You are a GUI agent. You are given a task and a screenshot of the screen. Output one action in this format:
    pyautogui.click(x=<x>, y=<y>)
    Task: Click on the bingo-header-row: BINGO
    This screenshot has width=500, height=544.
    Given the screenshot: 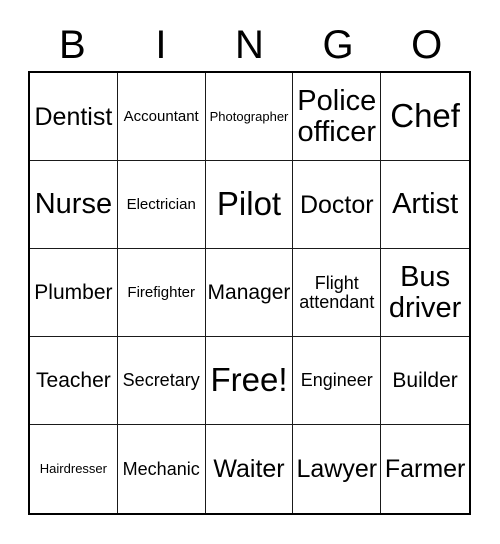 What is the action you would take?
    pyautogui.click(x=249, y=44)
    